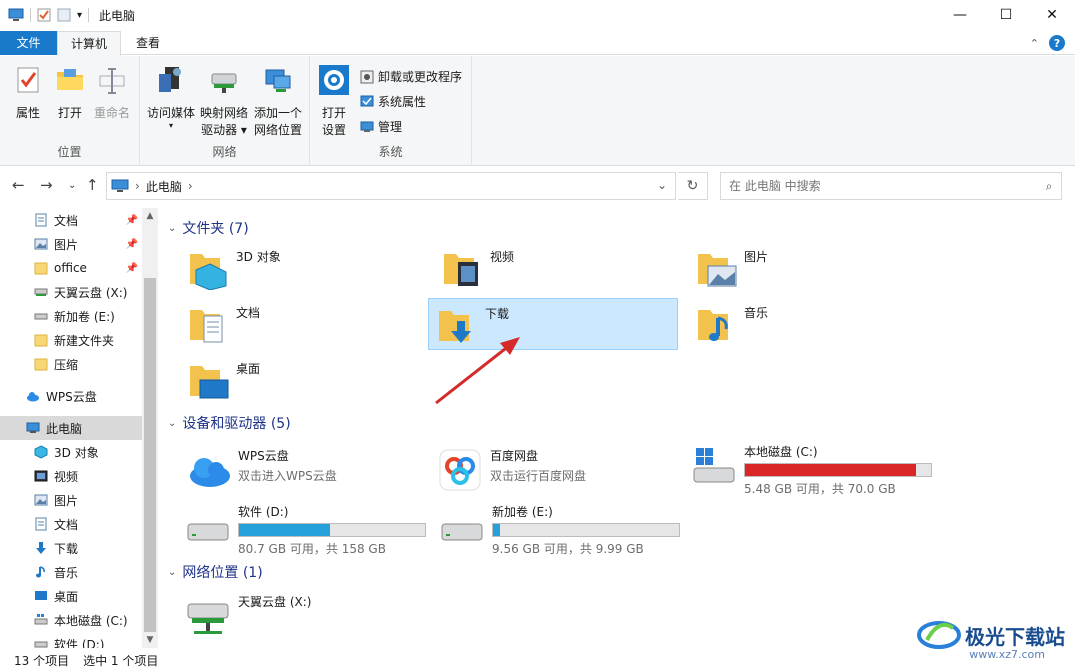 Image resolution: width=1075 pixels, height=672 pixels. I want to click on nav-item-pictures: 图片 📌, so click(71, 244).